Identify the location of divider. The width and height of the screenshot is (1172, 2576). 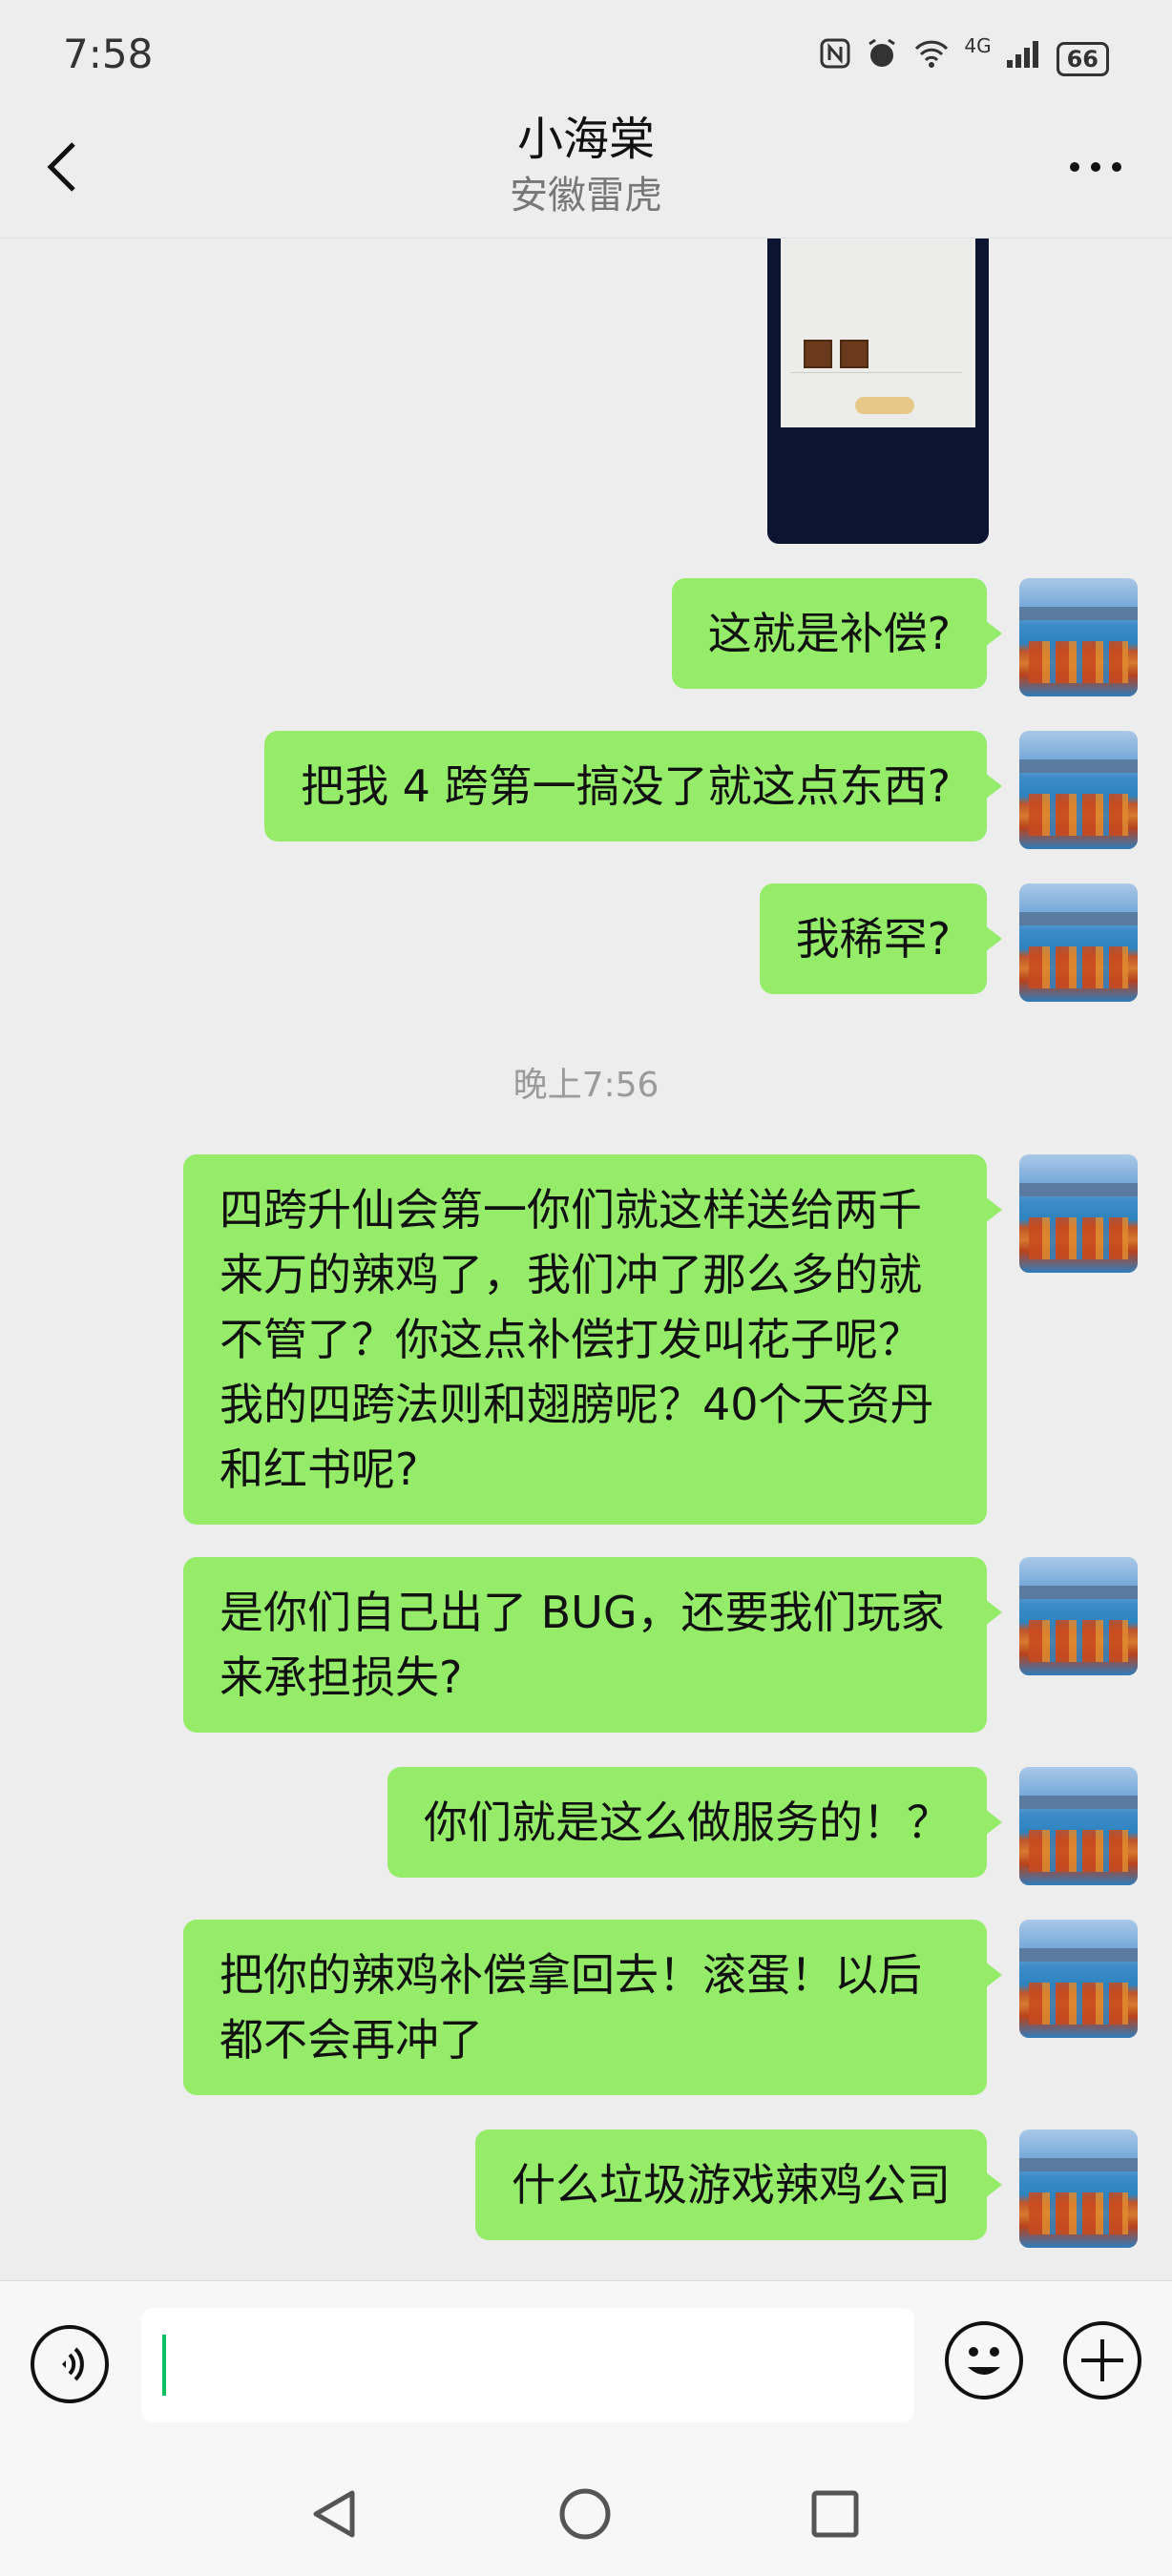
(876, 372).